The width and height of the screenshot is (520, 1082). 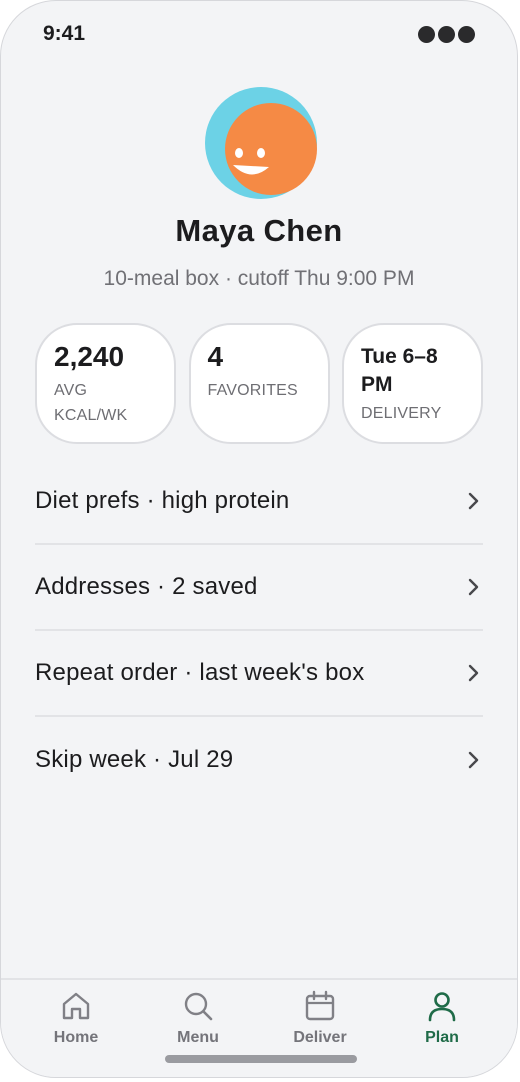 What do you see at coordinates (200, 672) in the screenshot?
I see `menu-item-label: Repeat order · last week's box` at bounding box center [200, 672].